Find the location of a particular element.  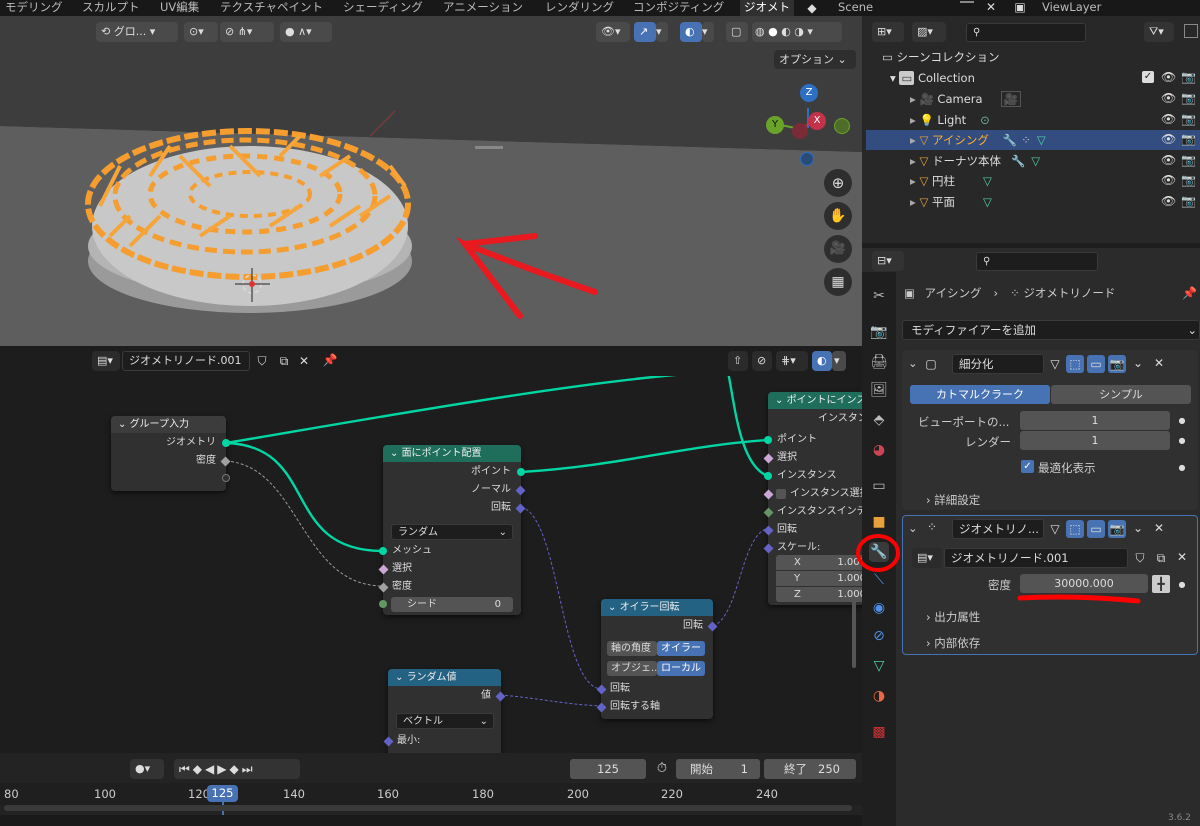

keying-dropdown: ●▾ is located at coordinates (147, 769).